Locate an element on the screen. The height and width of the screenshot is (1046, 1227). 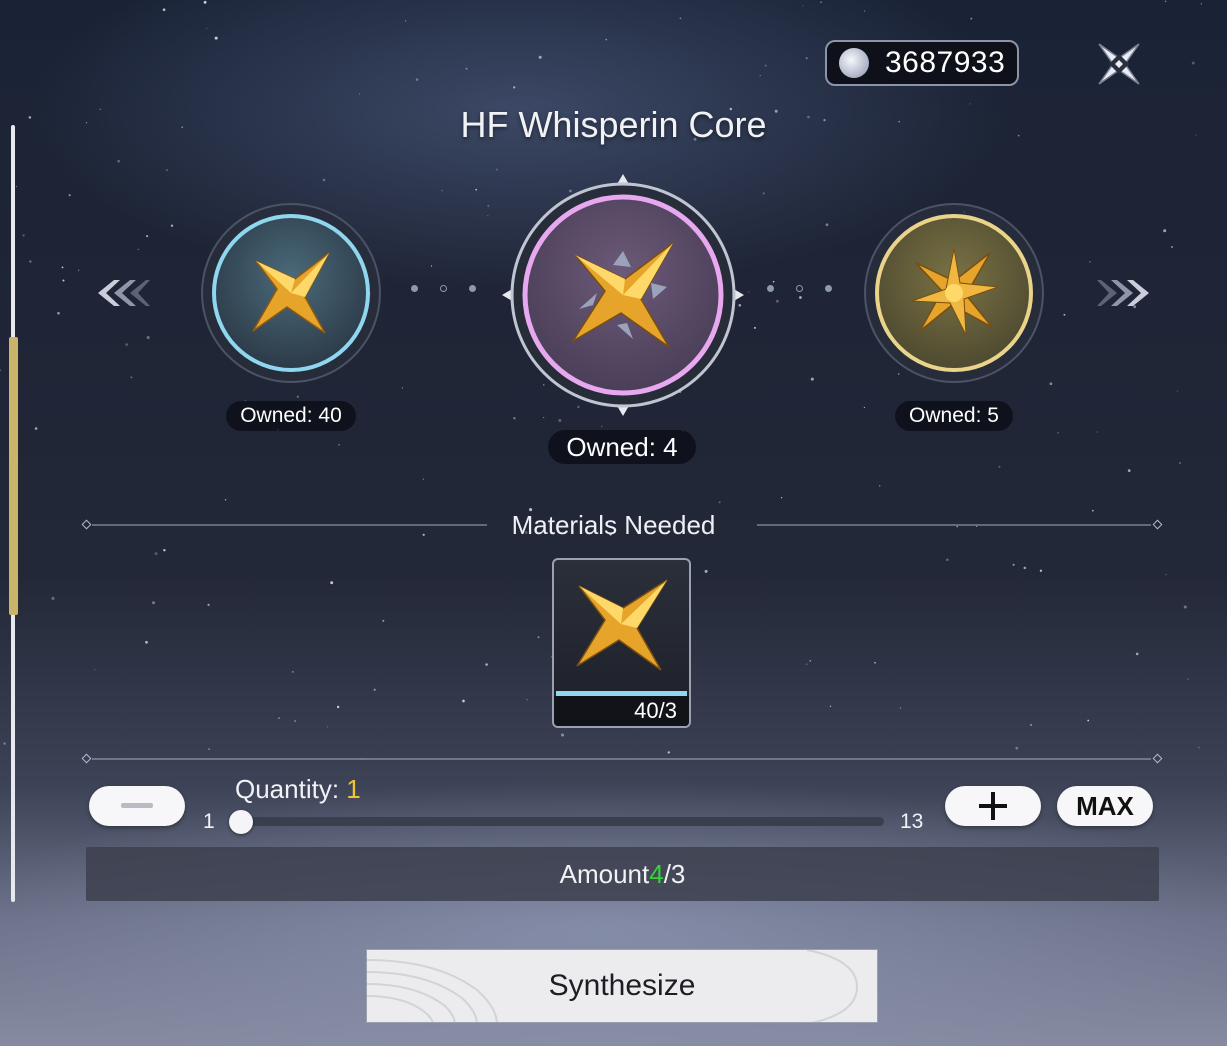
slider-thumb is located at coordinates (241, 822).